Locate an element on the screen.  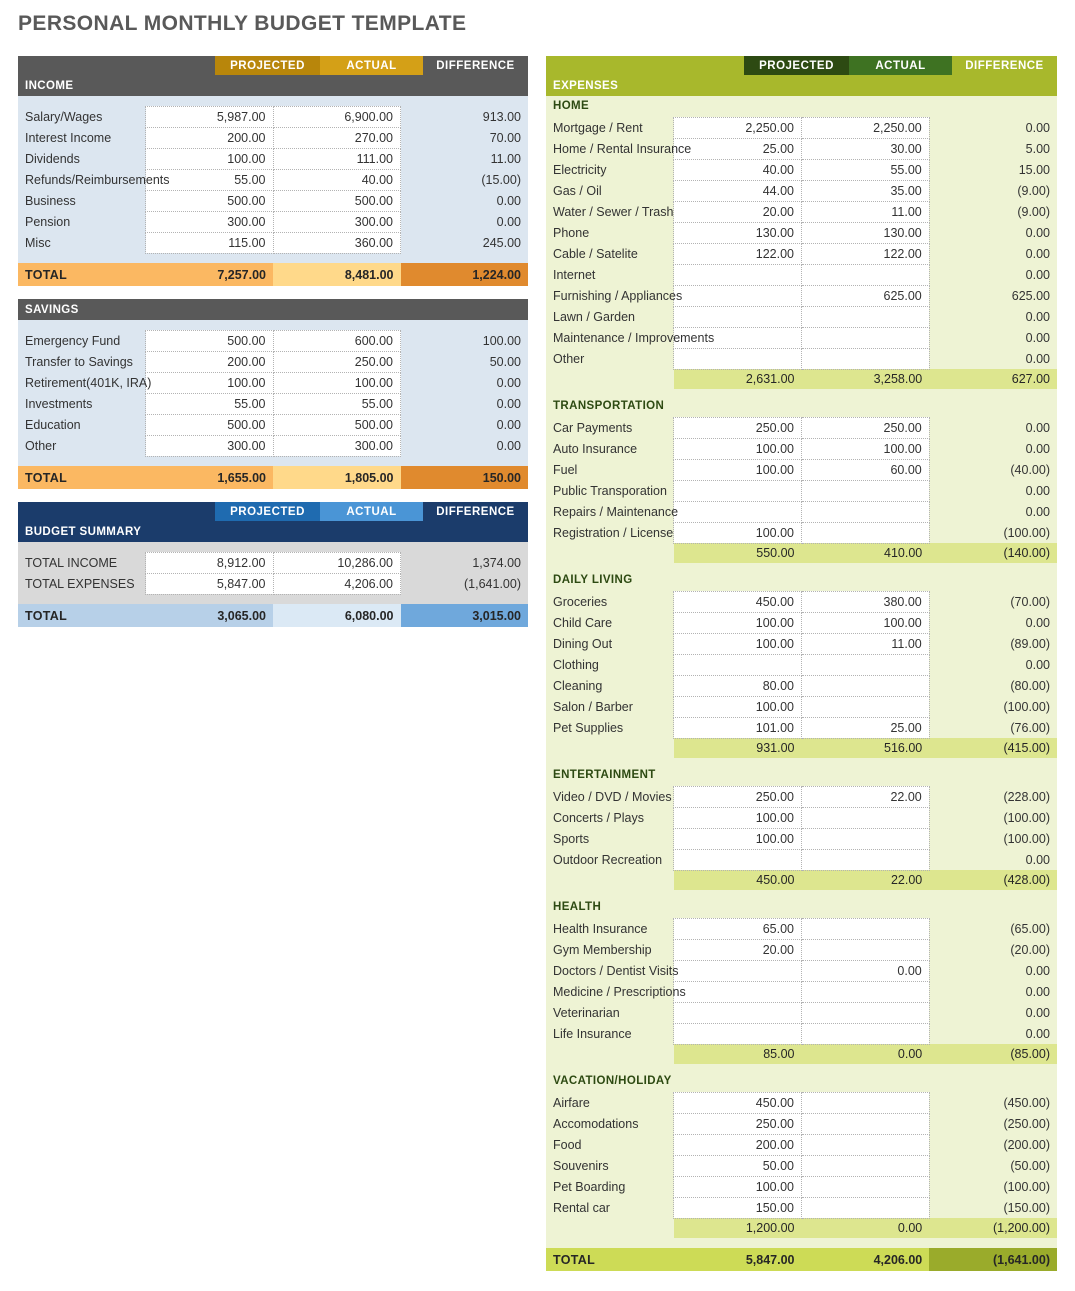
cell-projected: 101.00 is located at coordinates (737, 727).